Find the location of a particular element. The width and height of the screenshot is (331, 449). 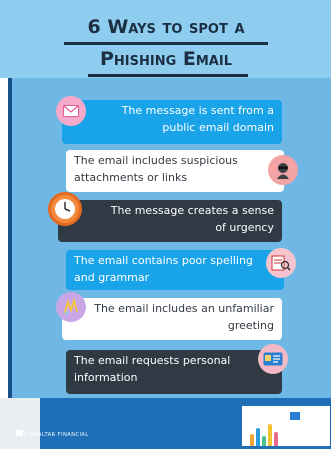

tip-3-line-2: of urgency is located at coordinates (244, 227).